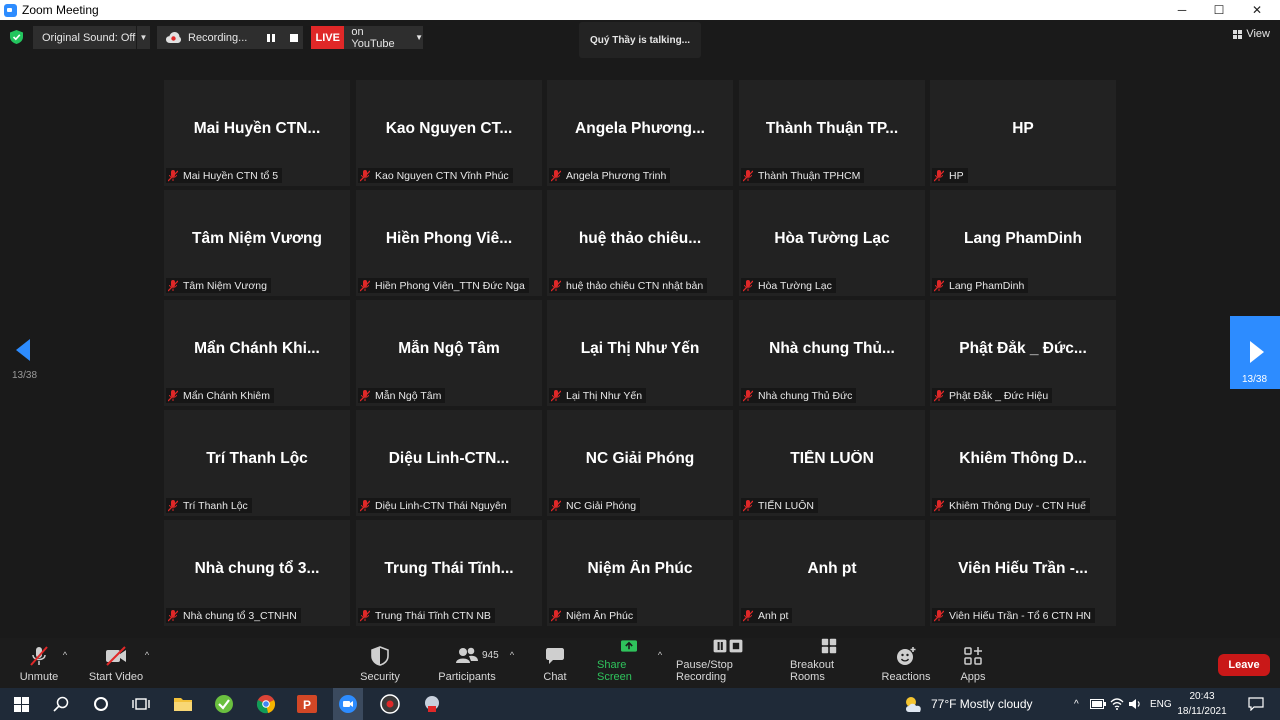 Image resolution: width=1280 pixels, height=720 pixels. I want to click on leave-button: Leave, so click(1244, 665).